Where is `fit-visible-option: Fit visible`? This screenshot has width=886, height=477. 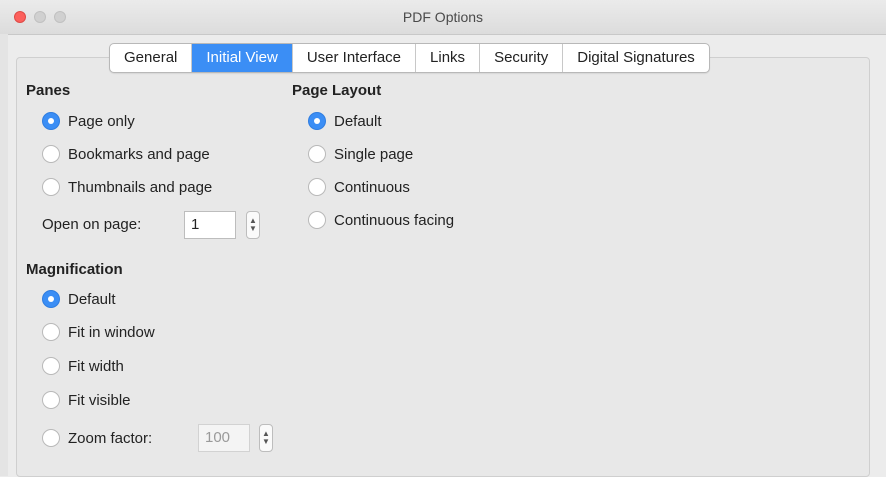 fit-visible-option: Fit visible is located at coordinates (86, 400).